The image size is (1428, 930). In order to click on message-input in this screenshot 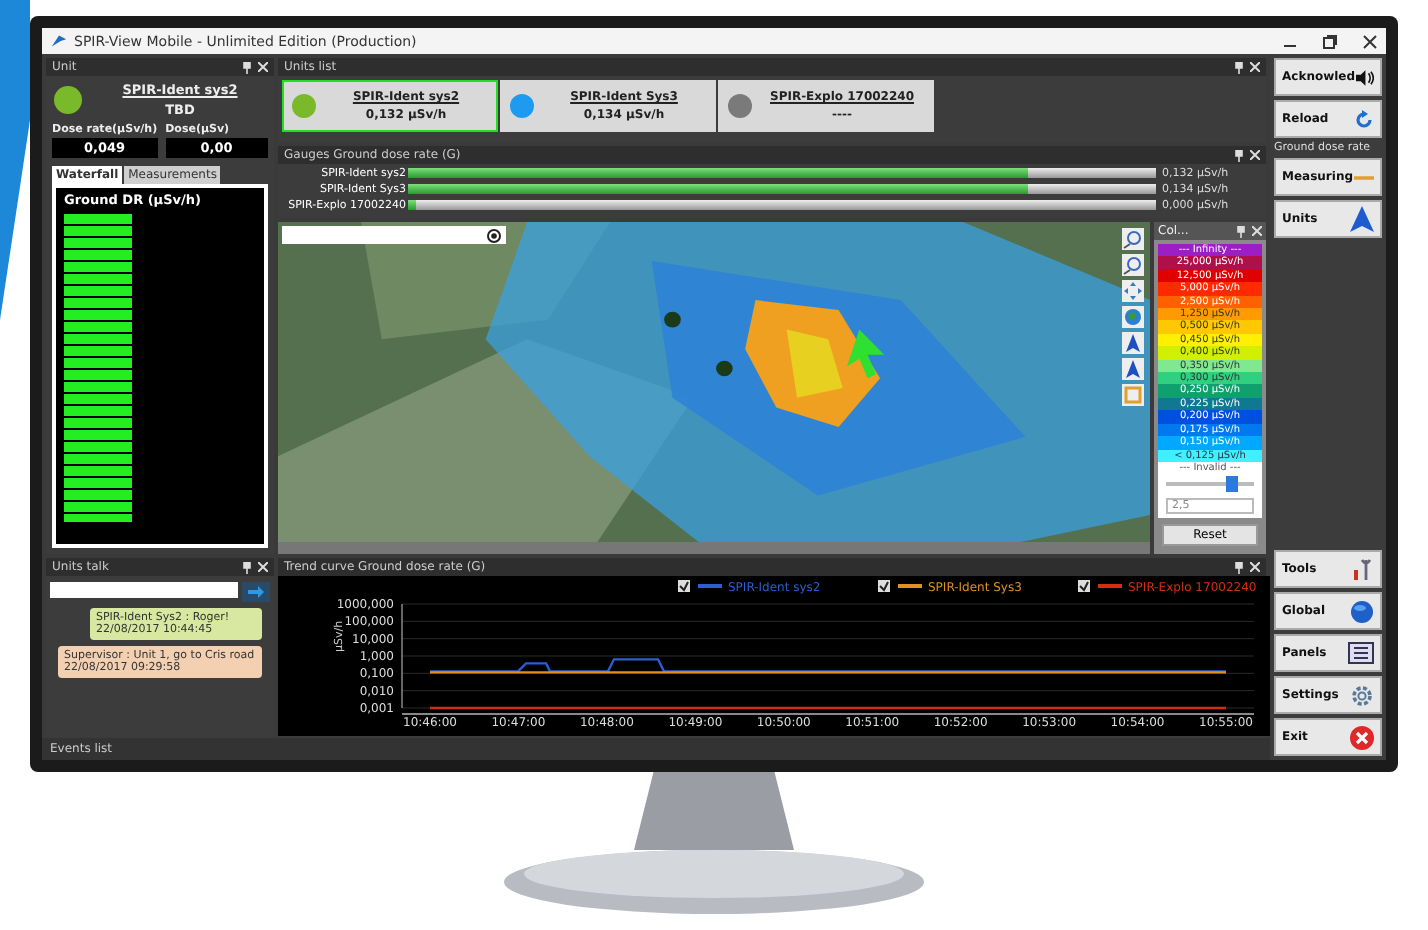, I will do `click(144, 590)`.